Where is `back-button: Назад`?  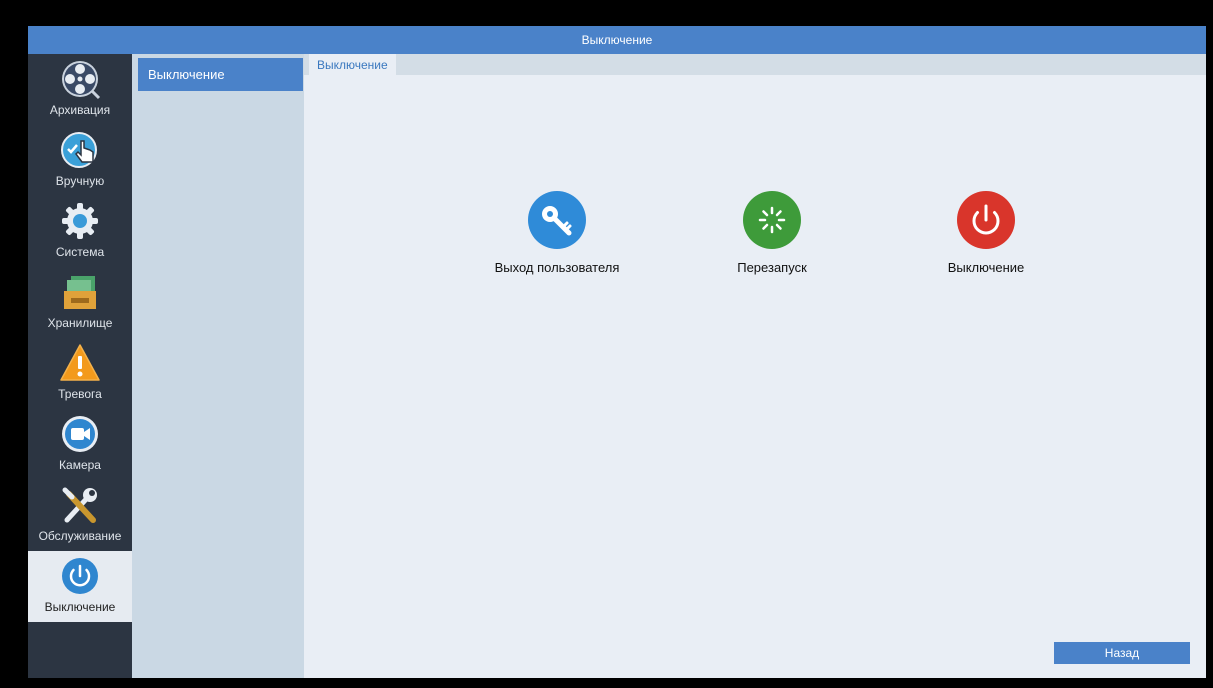 back-button: Назад is located at coordinates (1122, 653).